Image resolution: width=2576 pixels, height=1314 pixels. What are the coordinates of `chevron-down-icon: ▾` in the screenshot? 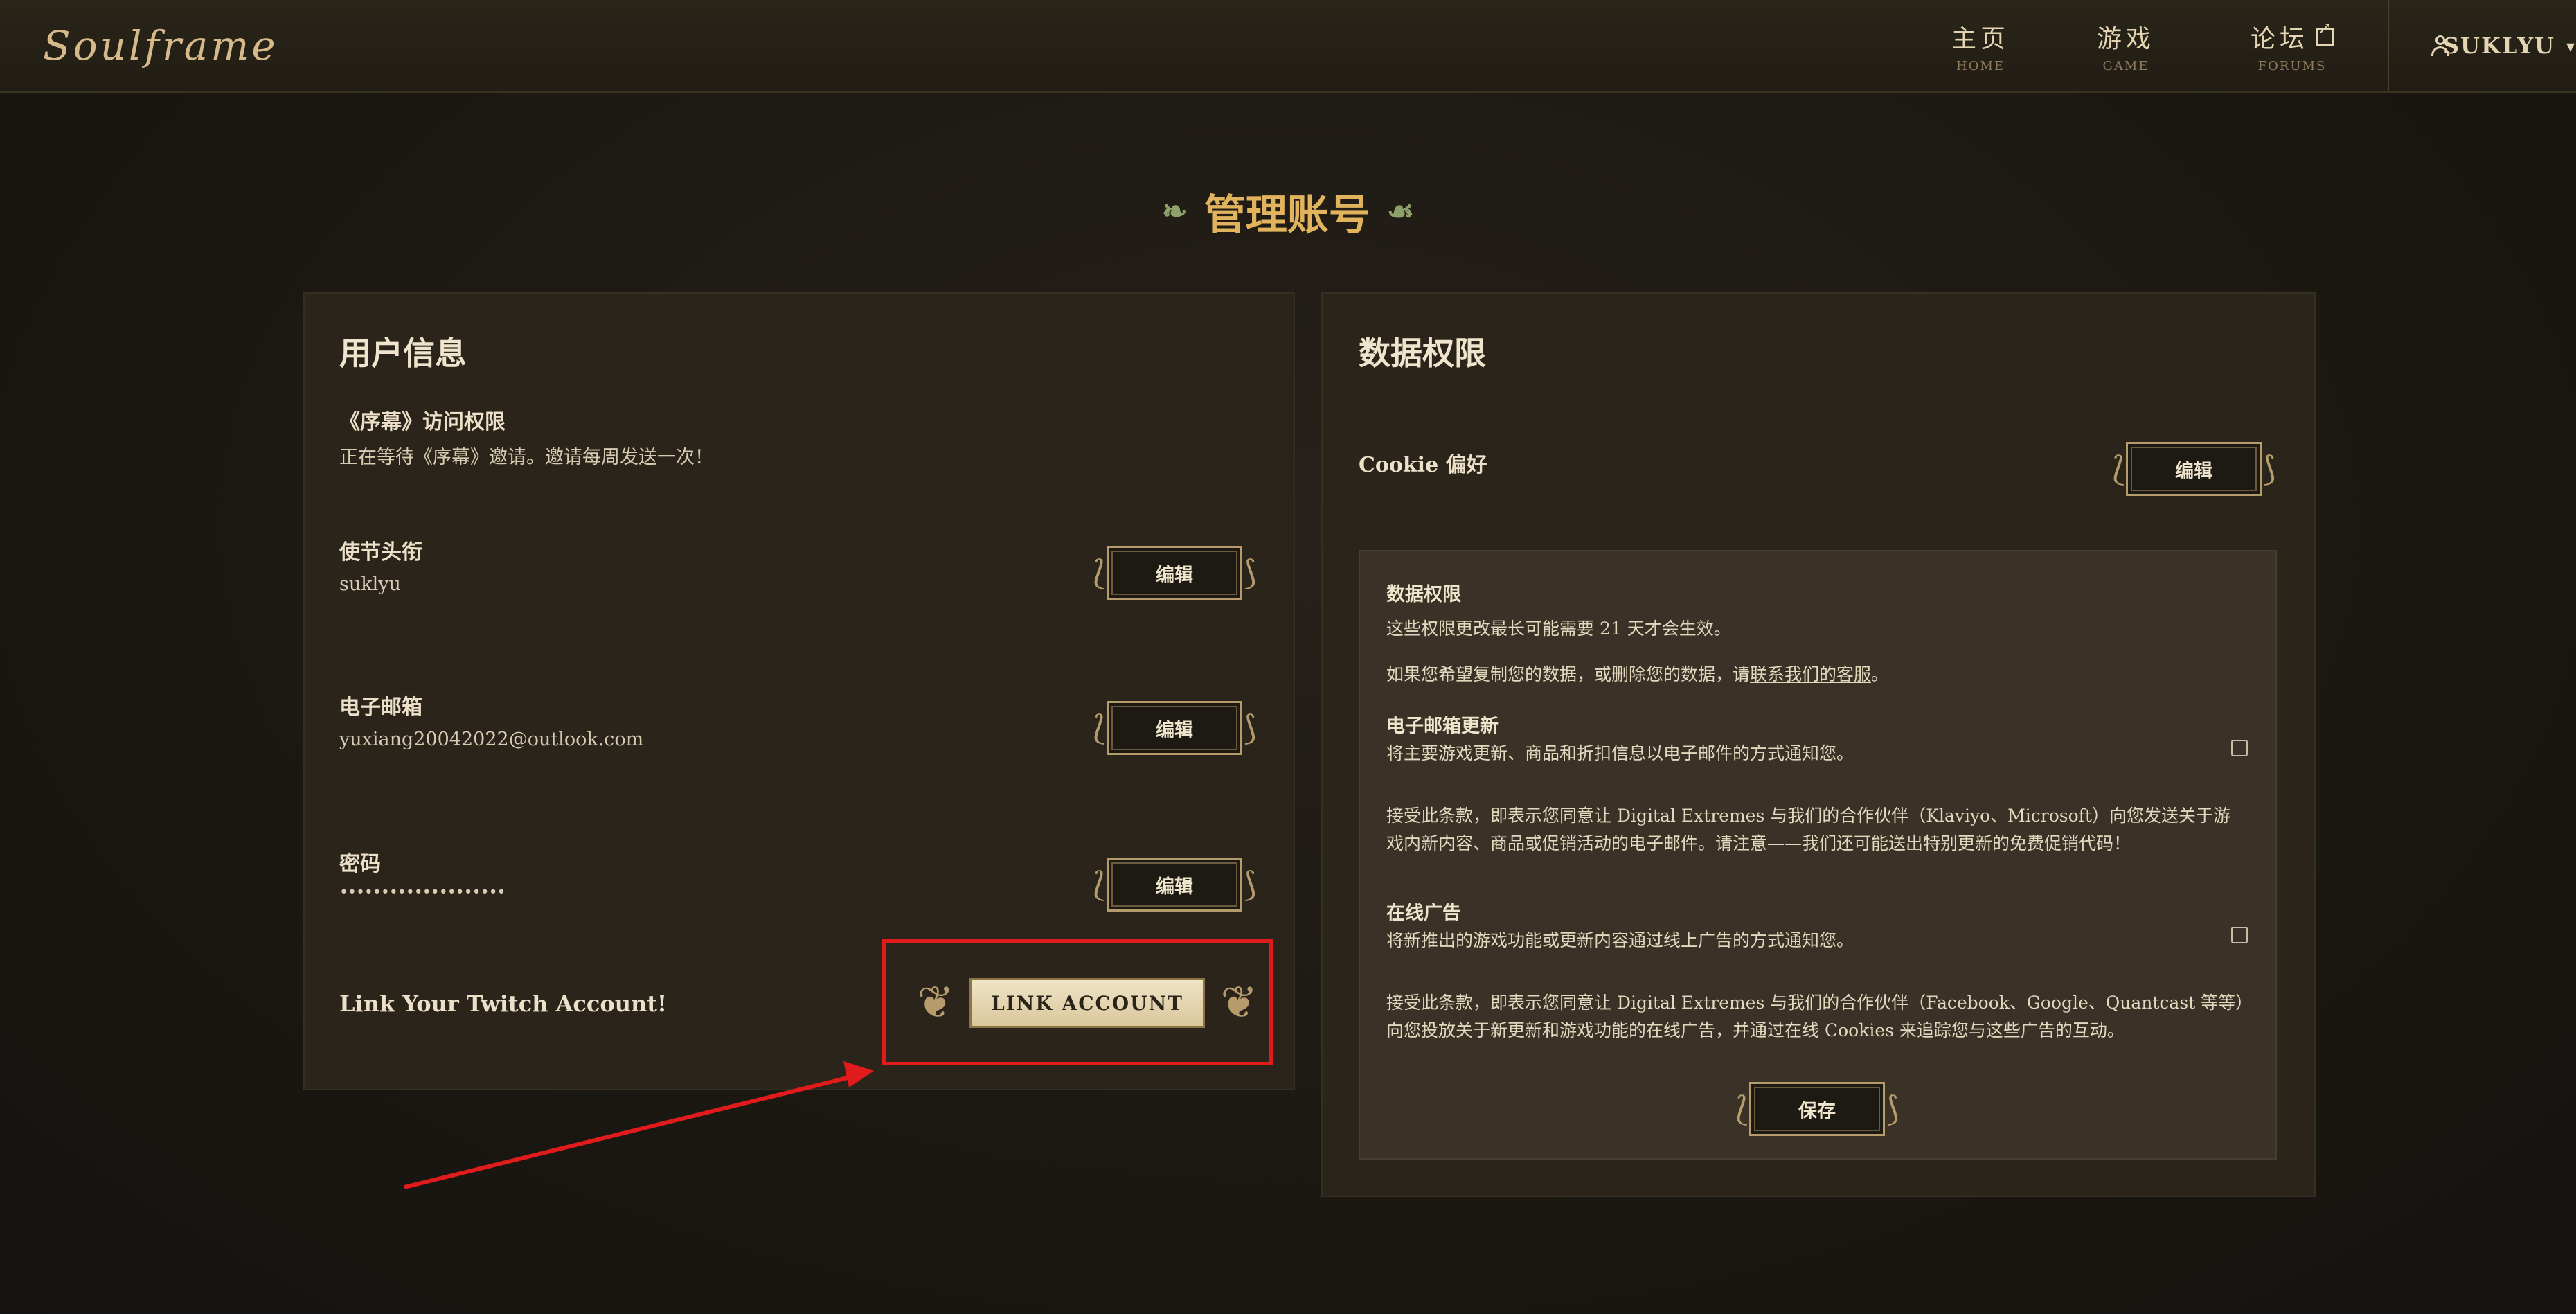 It's located at (2571, 45).